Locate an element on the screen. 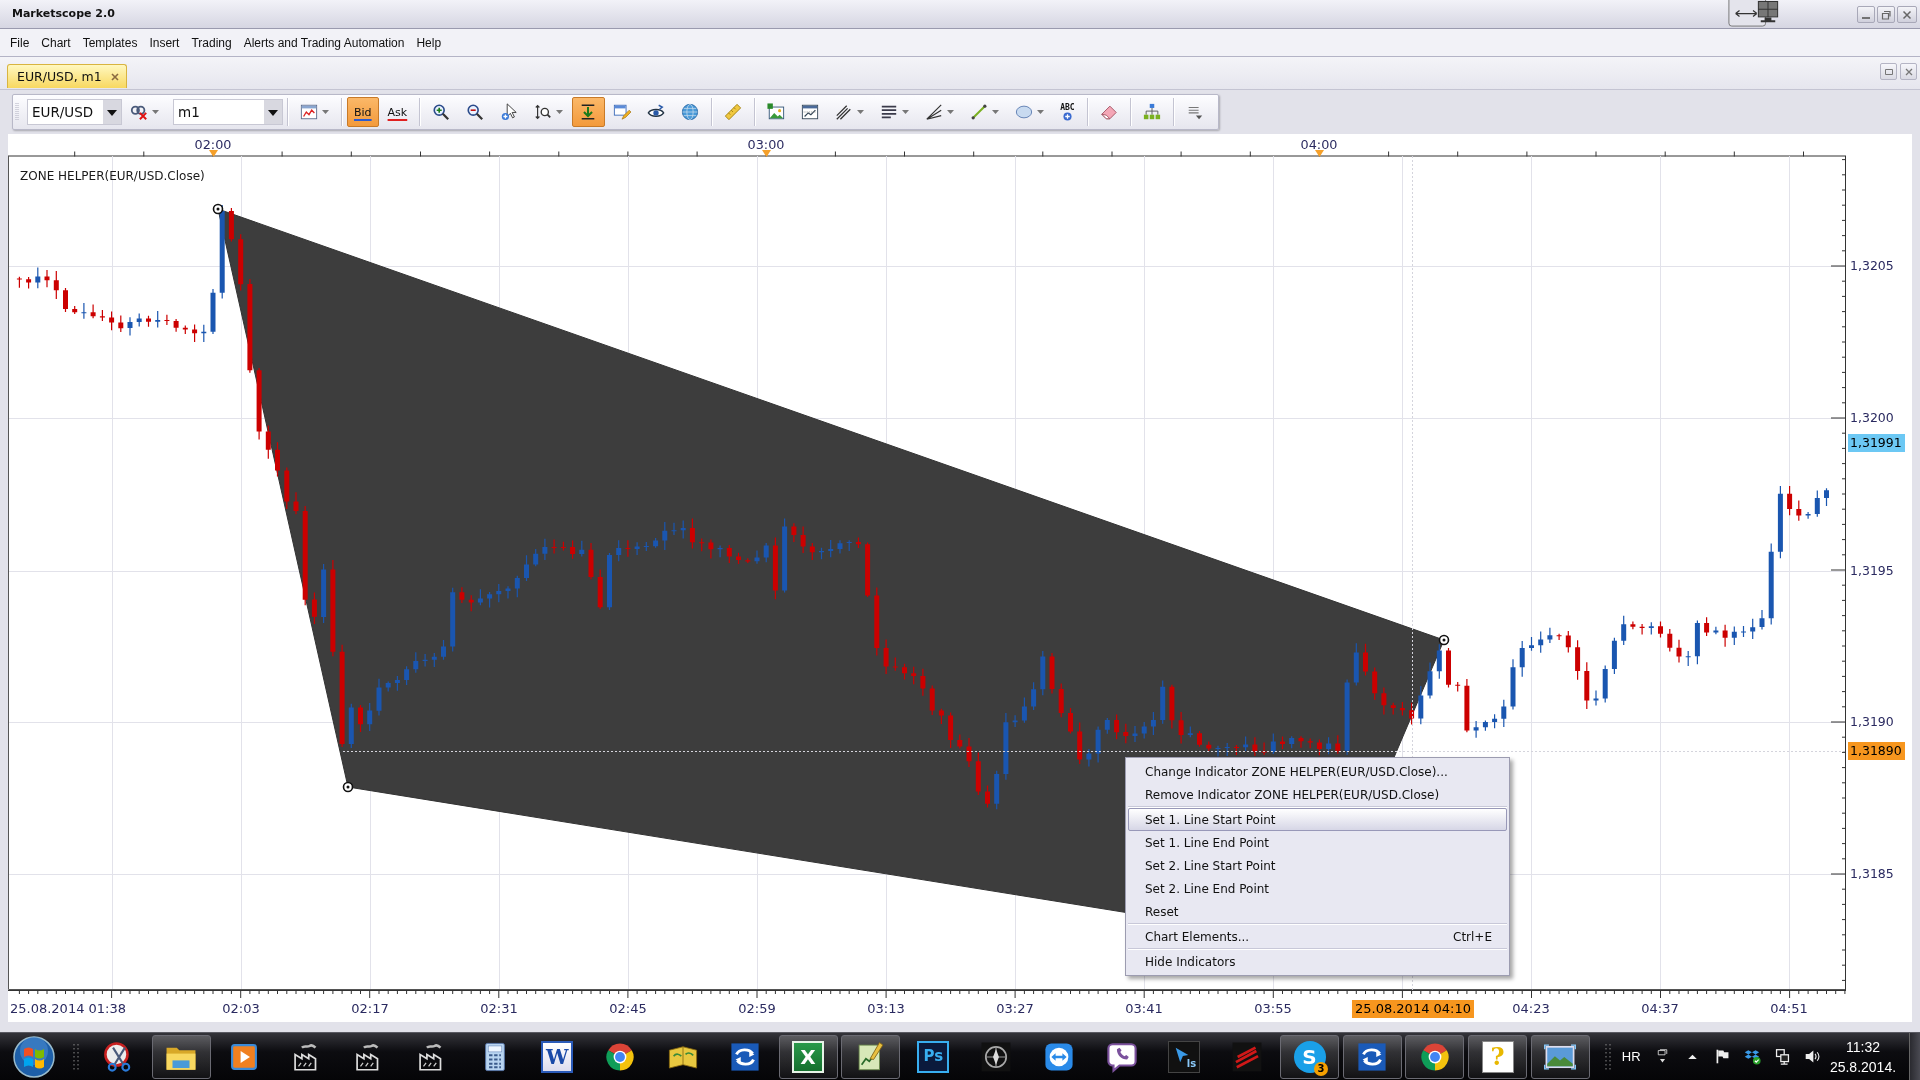  toolbar-button is located at coordinates (588, 112).